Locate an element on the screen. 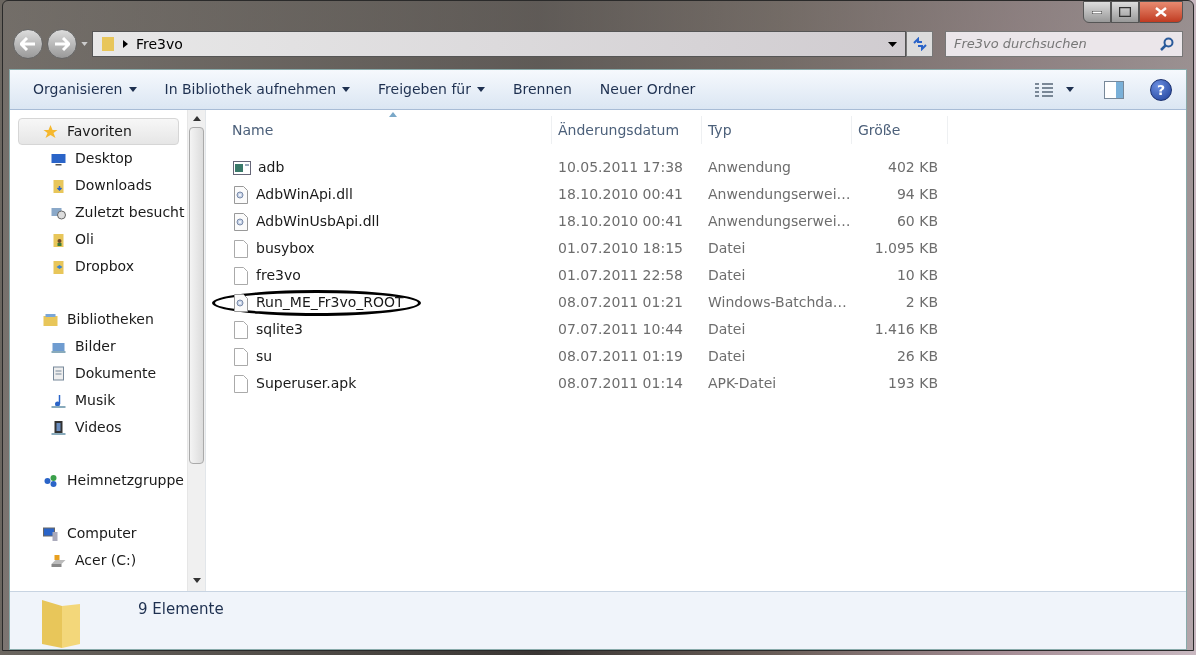  table-cell-text: 08.07.2011 01:19 is located at coordinates (620, 356).